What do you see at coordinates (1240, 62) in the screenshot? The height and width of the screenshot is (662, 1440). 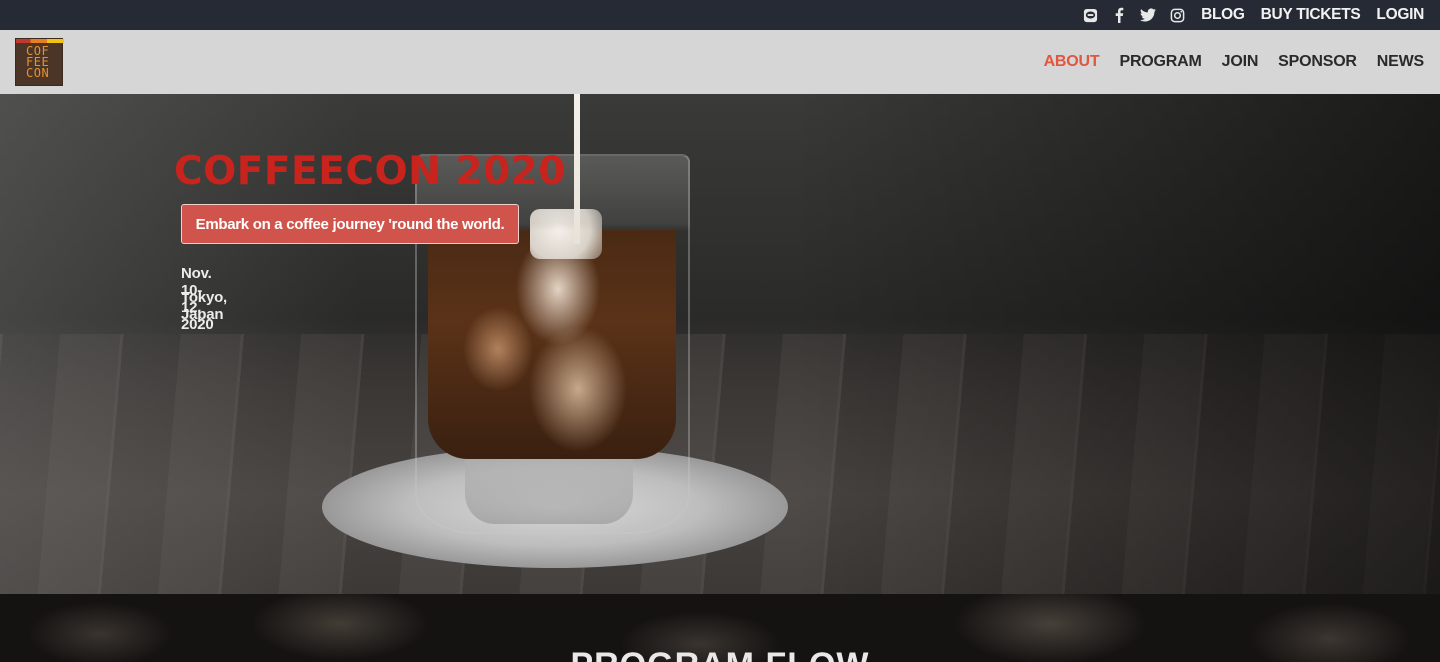 I see `nav-join: JOIN` at bounding box center [1240, 62].